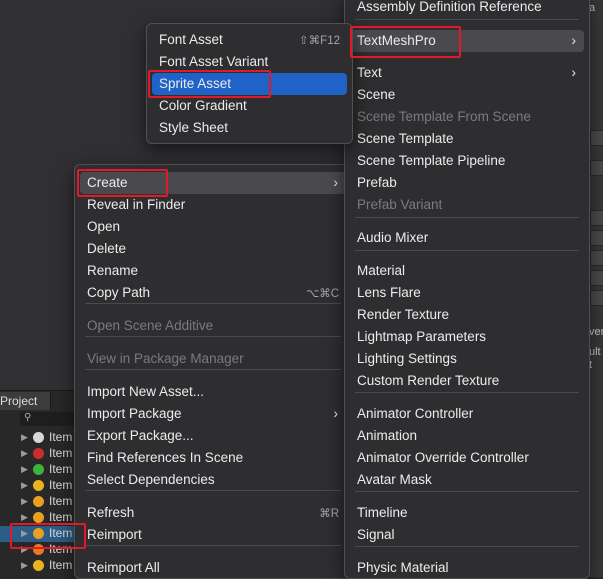  What do you see at coordinates (403, 567) in the screenshot?
I see `menu-item-label: Physic Material` at bounding box center [403, 567].